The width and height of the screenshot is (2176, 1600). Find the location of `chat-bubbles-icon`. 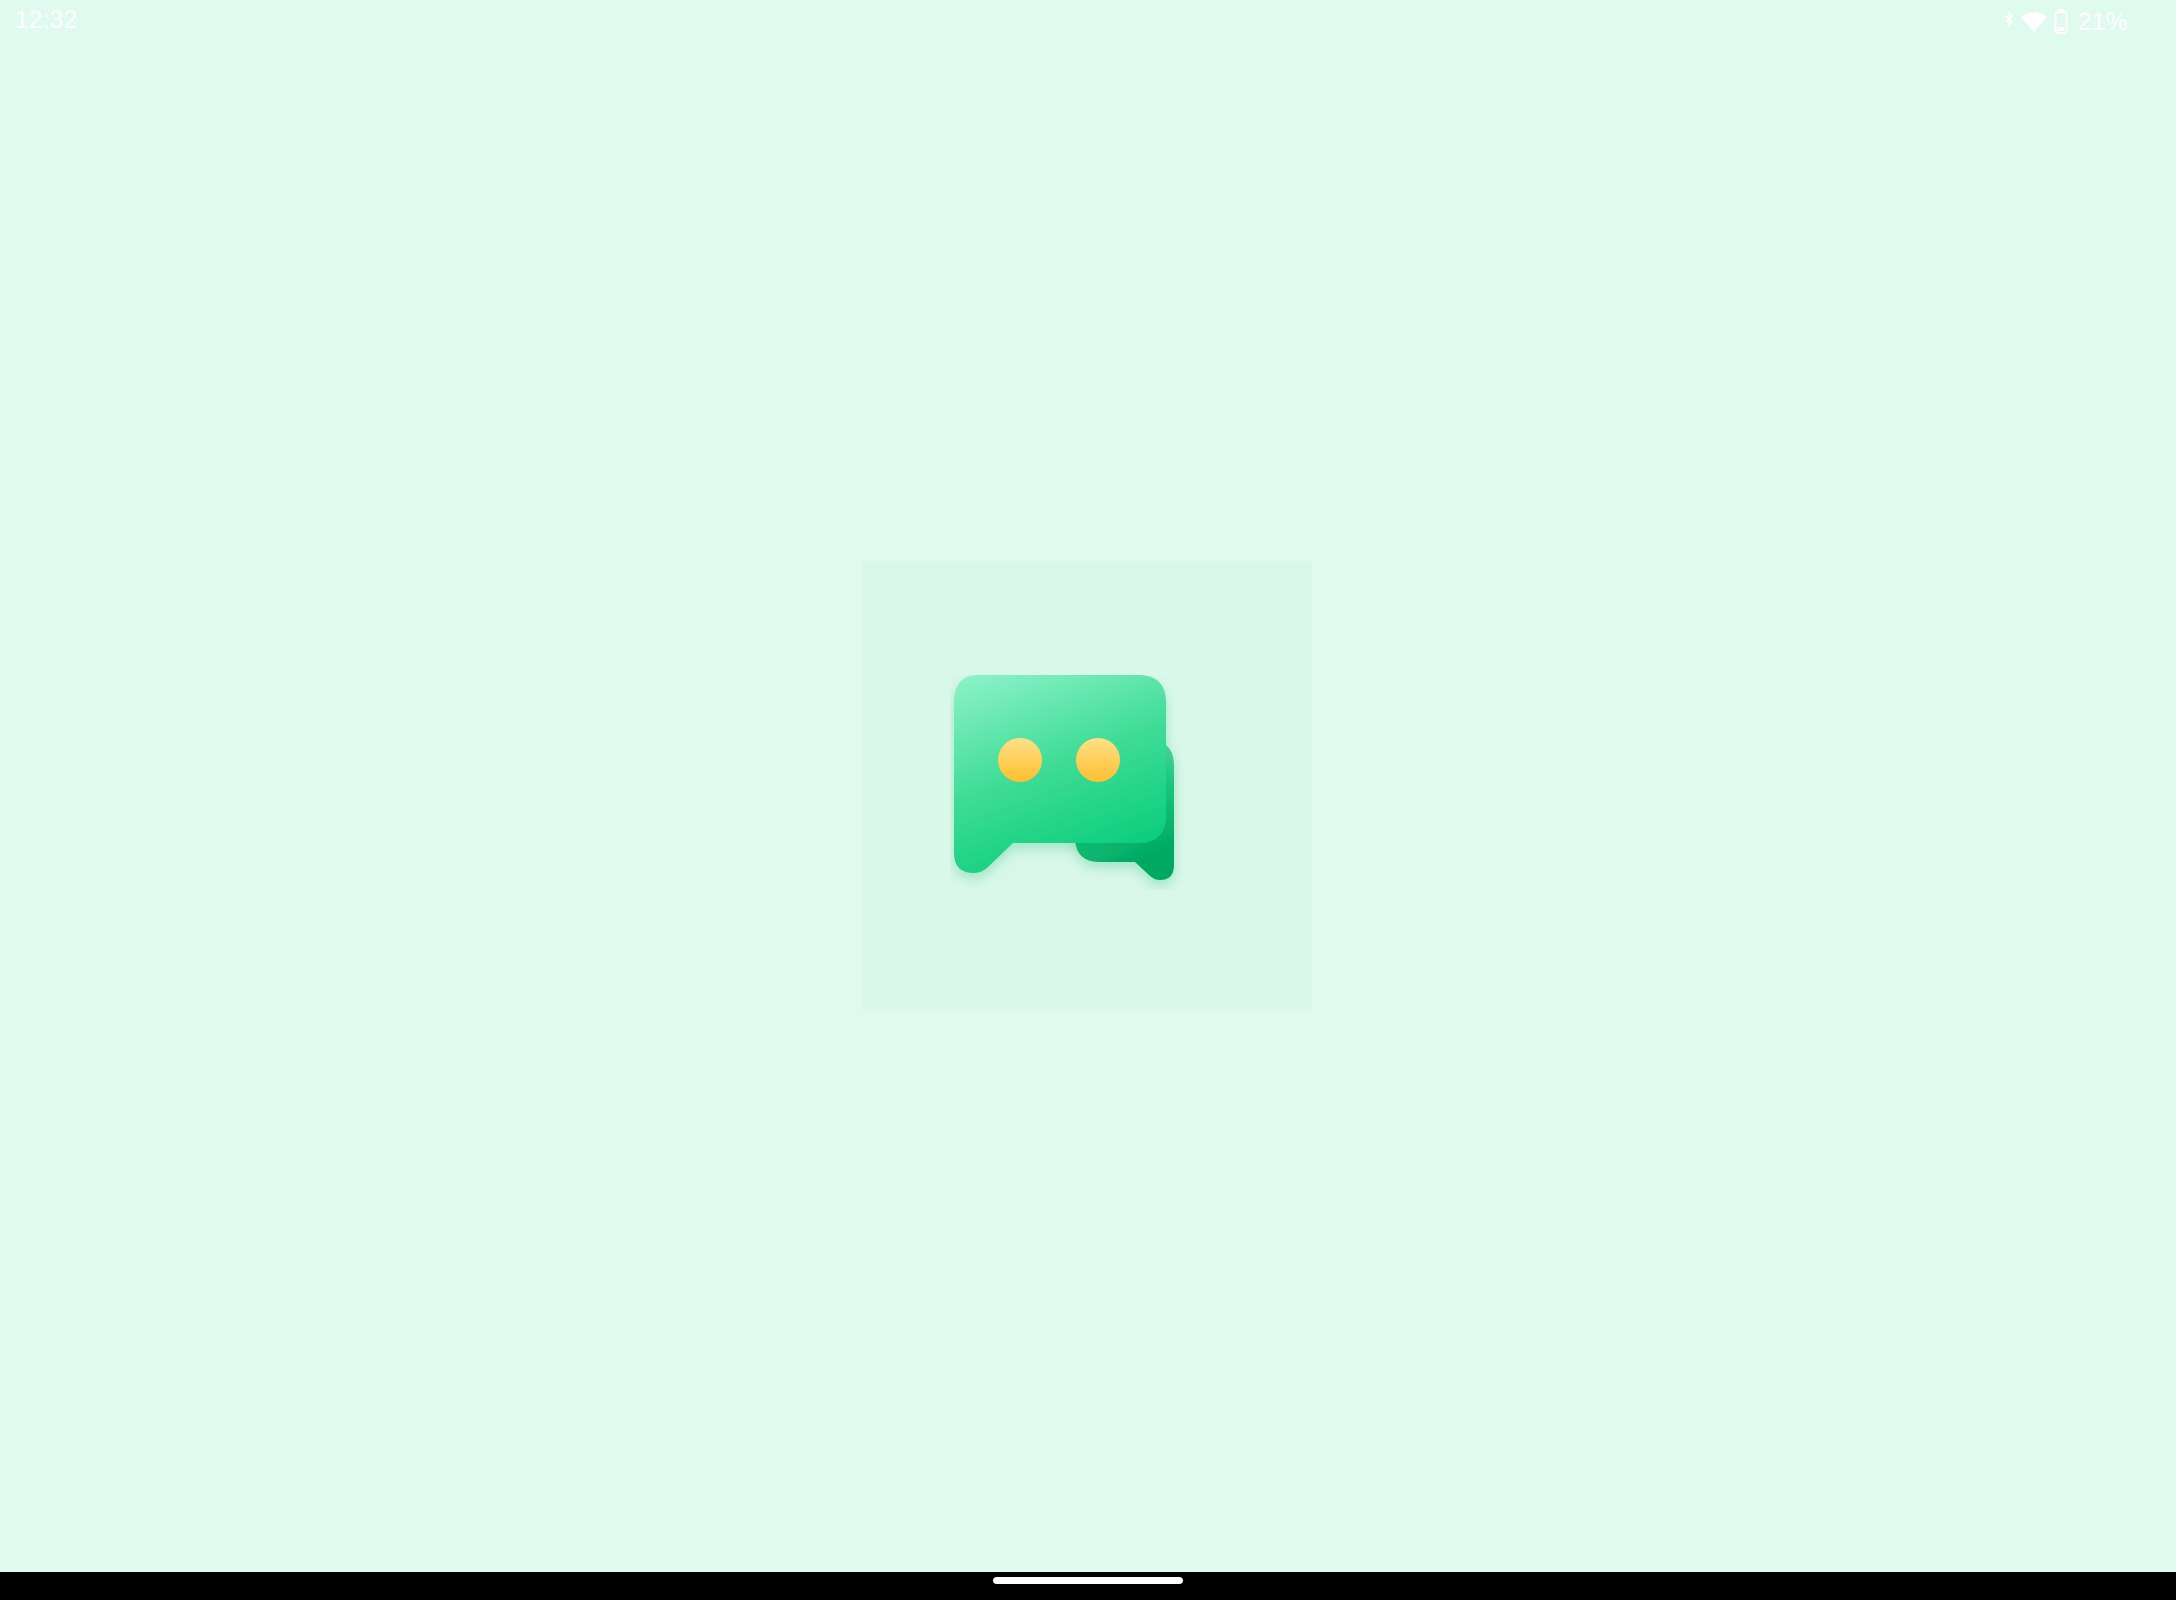

chat-bubbles-icon is located at coordinates (1090, 782).